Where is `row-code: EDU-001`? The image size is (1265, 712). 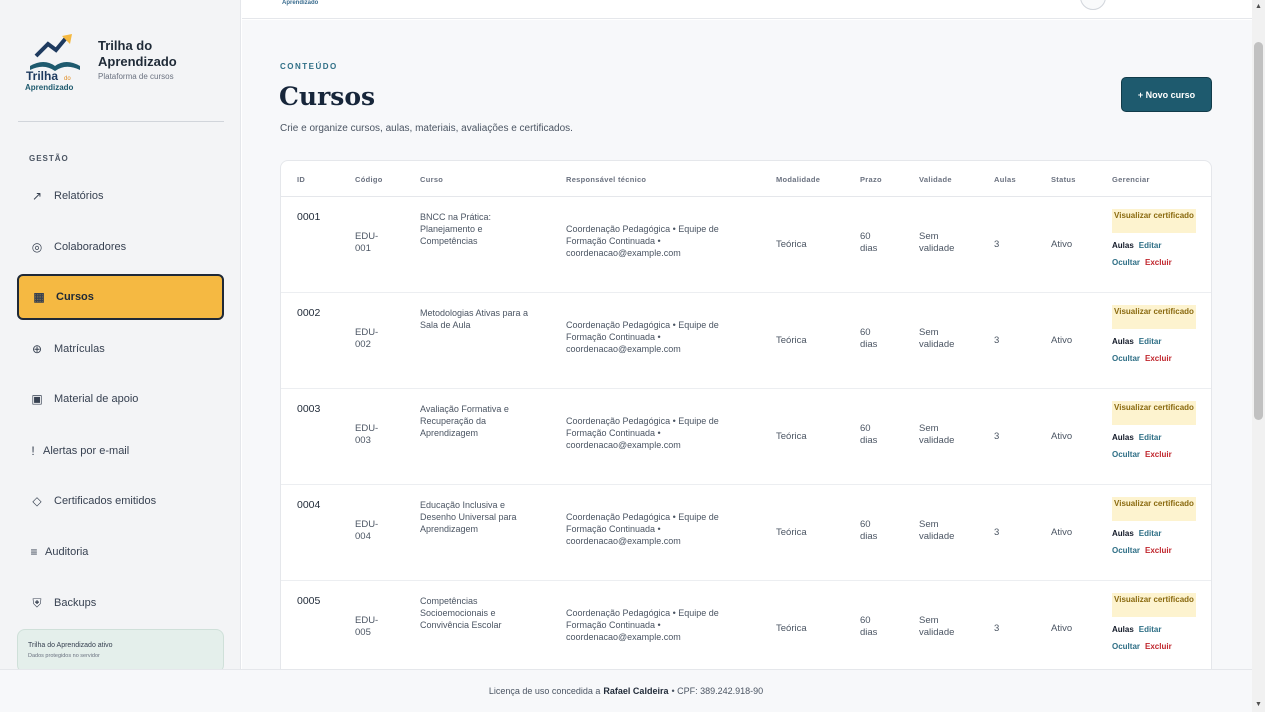 row-code: EDU-001 is located at coordinates (367, 242).